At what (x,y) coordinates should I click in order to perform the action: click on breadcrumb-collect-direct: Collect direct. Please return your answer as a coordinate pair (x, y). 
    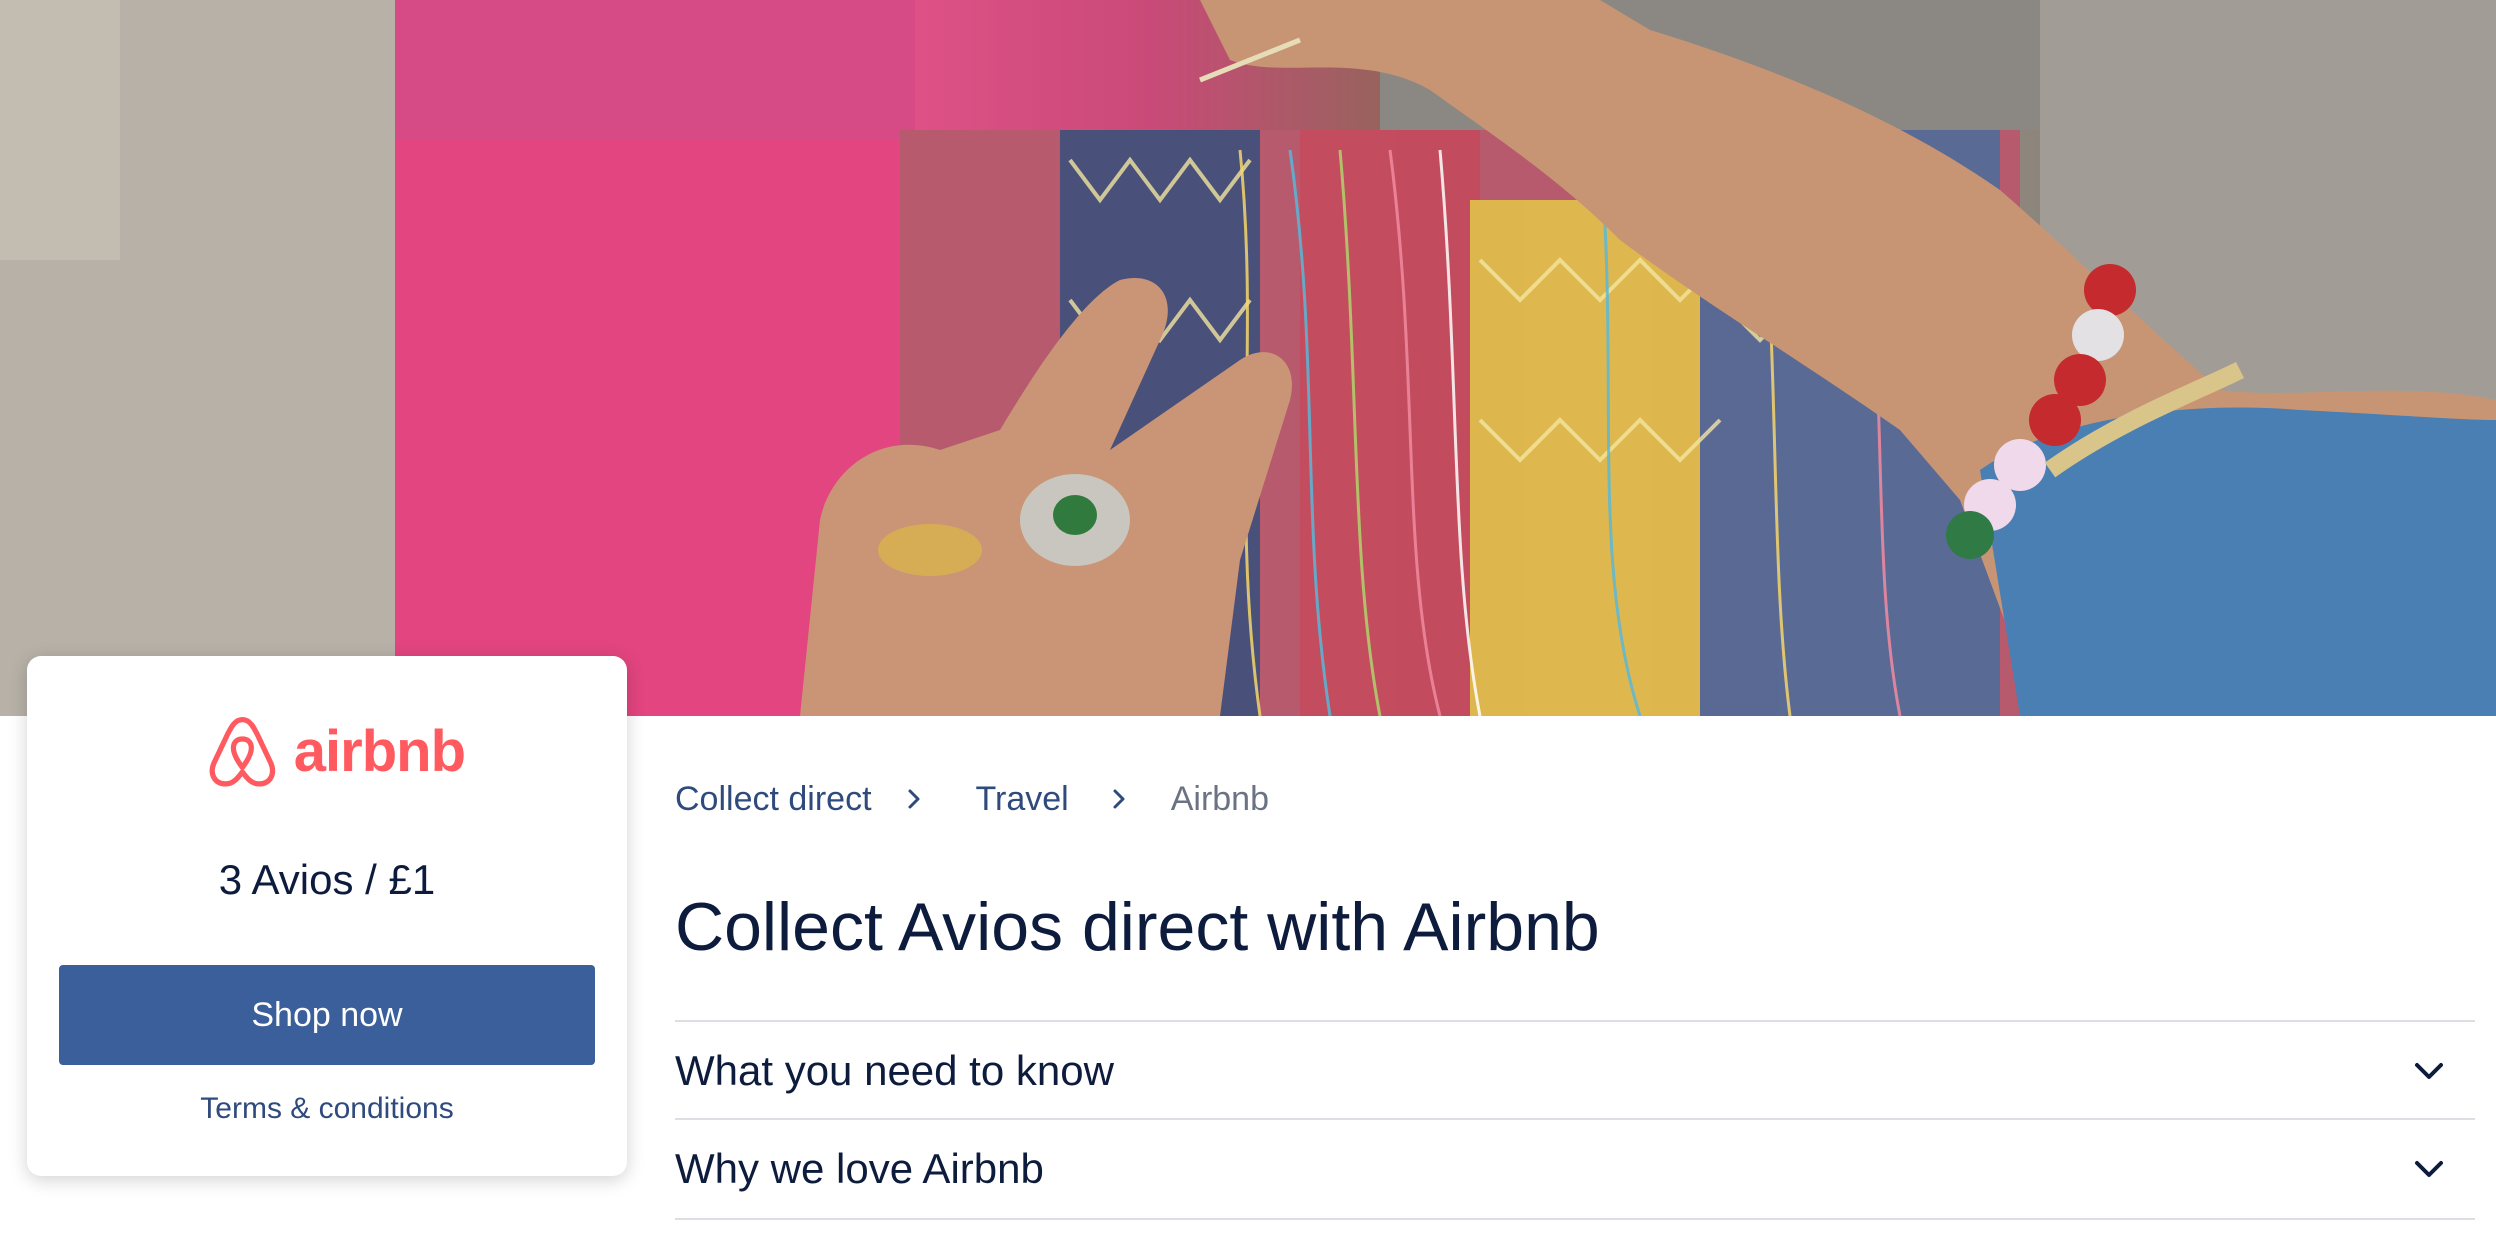
    Looking at the image, I should click on (773, 799).